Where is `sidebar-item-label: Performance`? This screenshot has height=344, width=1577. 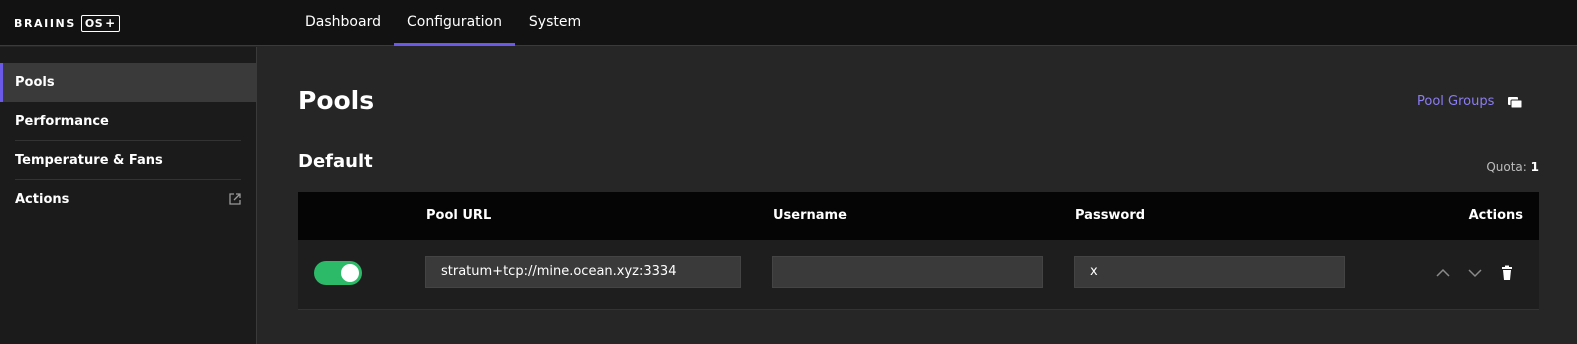 sidebar-item-label: Performance is located at coordinates (62, 121).